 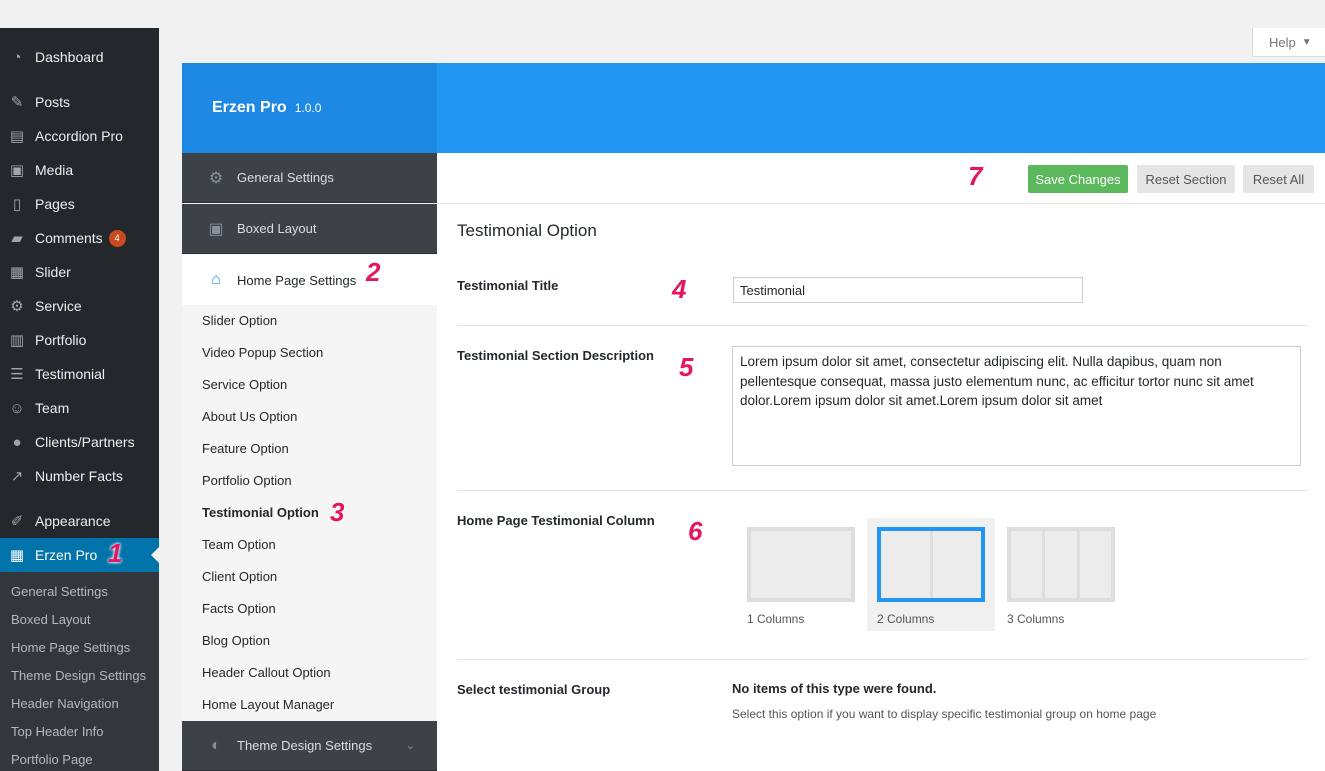 I want to click on menu-dashboard: ◔ Dashboard, so click(x=79, y=57).